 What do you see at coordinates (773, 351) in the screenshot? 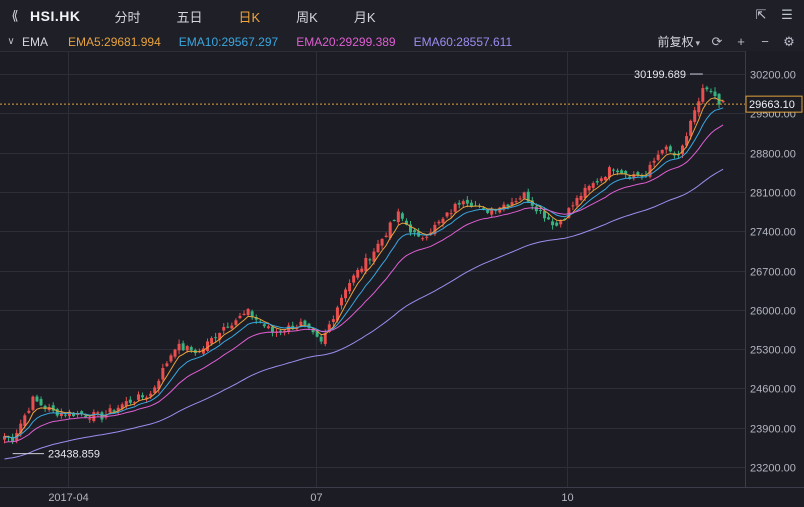
I see `y-tick-label: 25300.00` at bounding box center [773, 351].